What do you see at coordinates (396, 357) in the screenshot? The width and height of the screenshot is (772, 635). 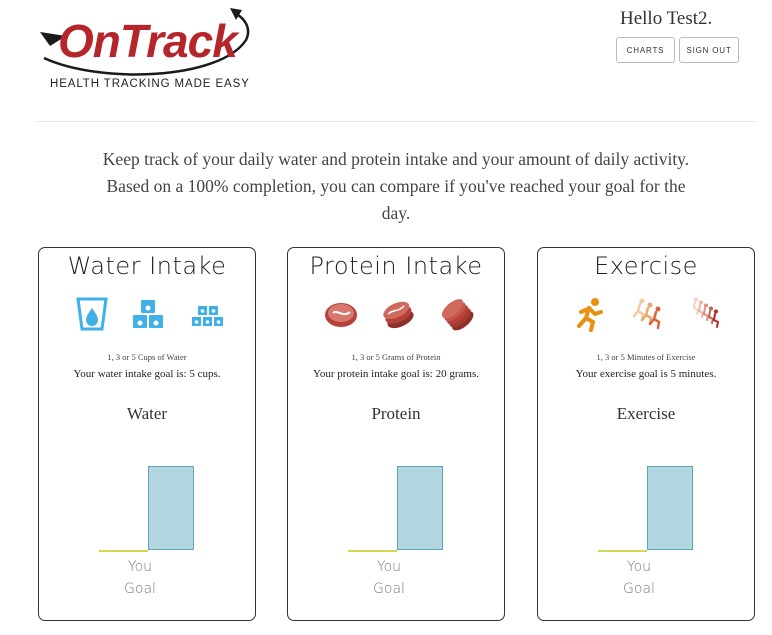 I see `goal-options: 1, 3 or 5 Grams of Protein` at bounding box center [396, 357].